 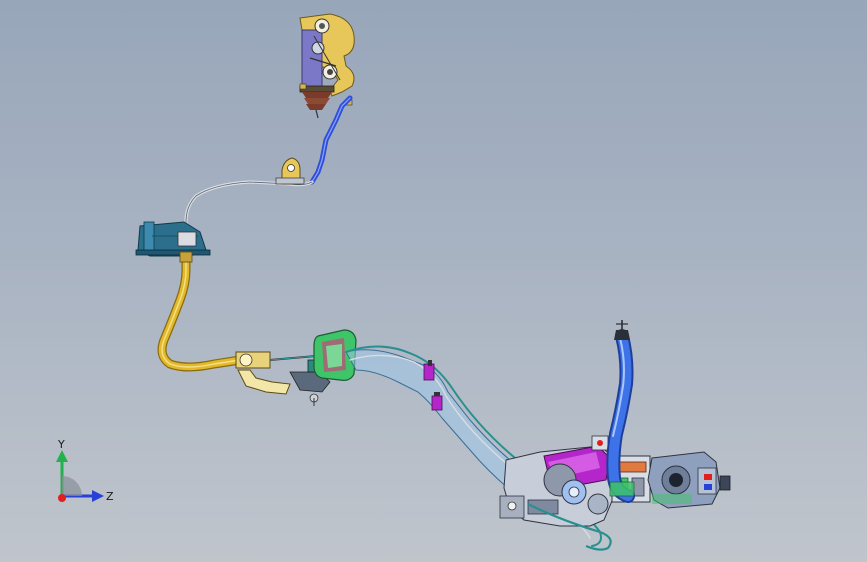 I want to click on actuator-housing, so click(x=689, y=480).